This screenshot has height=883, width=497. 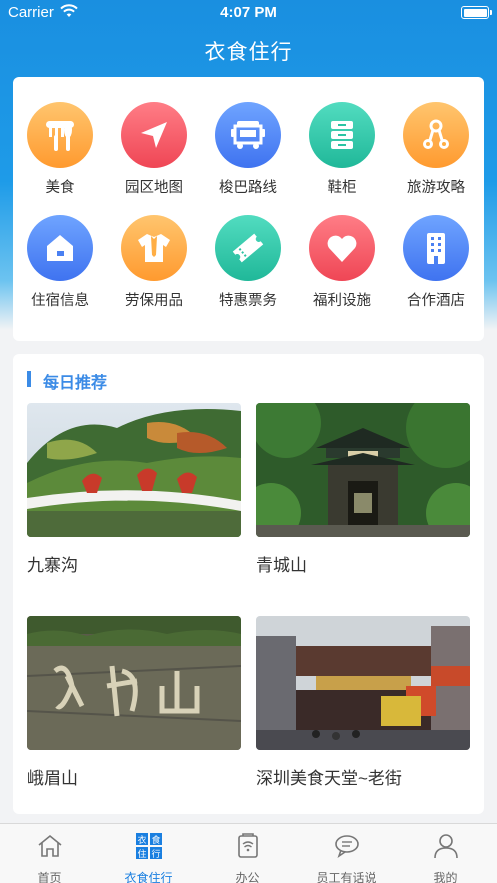 I want to click on fork-knife-icon, so click(x=60, y=135).